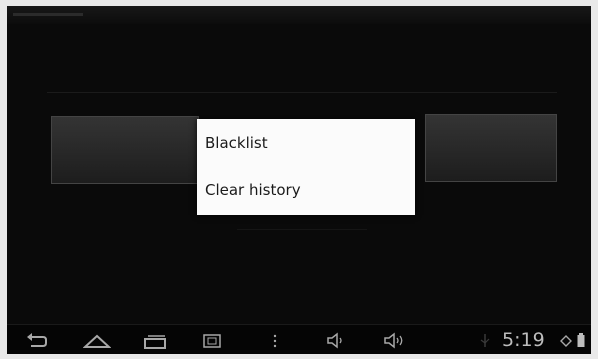  Describe the element at coordinates (485, 340) in the screenshot. I see `usb-icon` at that location.